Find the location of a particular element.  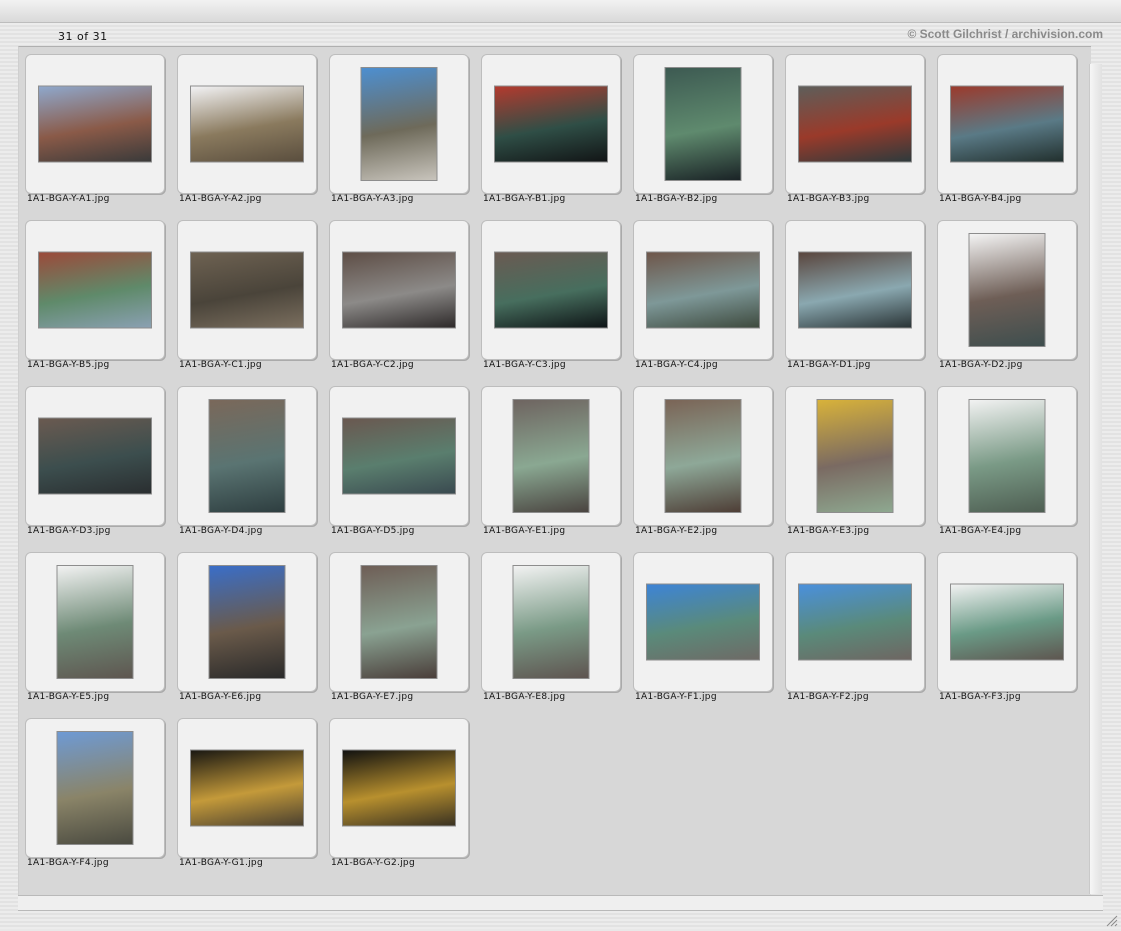

thumbnail-cell: 1A1-BGA-Y-C3.jpg is located at coordinates (548, 293).